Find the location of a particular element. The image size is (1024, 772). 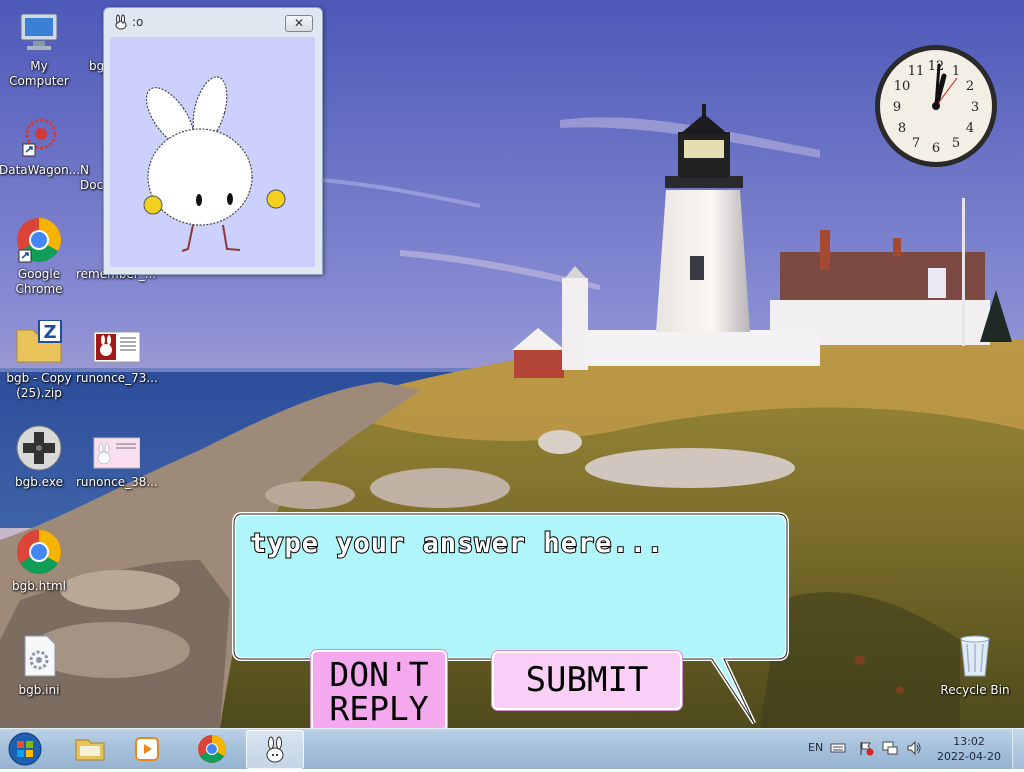

desktop-icon-label: bgb - Copy (25).zip is located at coordinates (39, 385).